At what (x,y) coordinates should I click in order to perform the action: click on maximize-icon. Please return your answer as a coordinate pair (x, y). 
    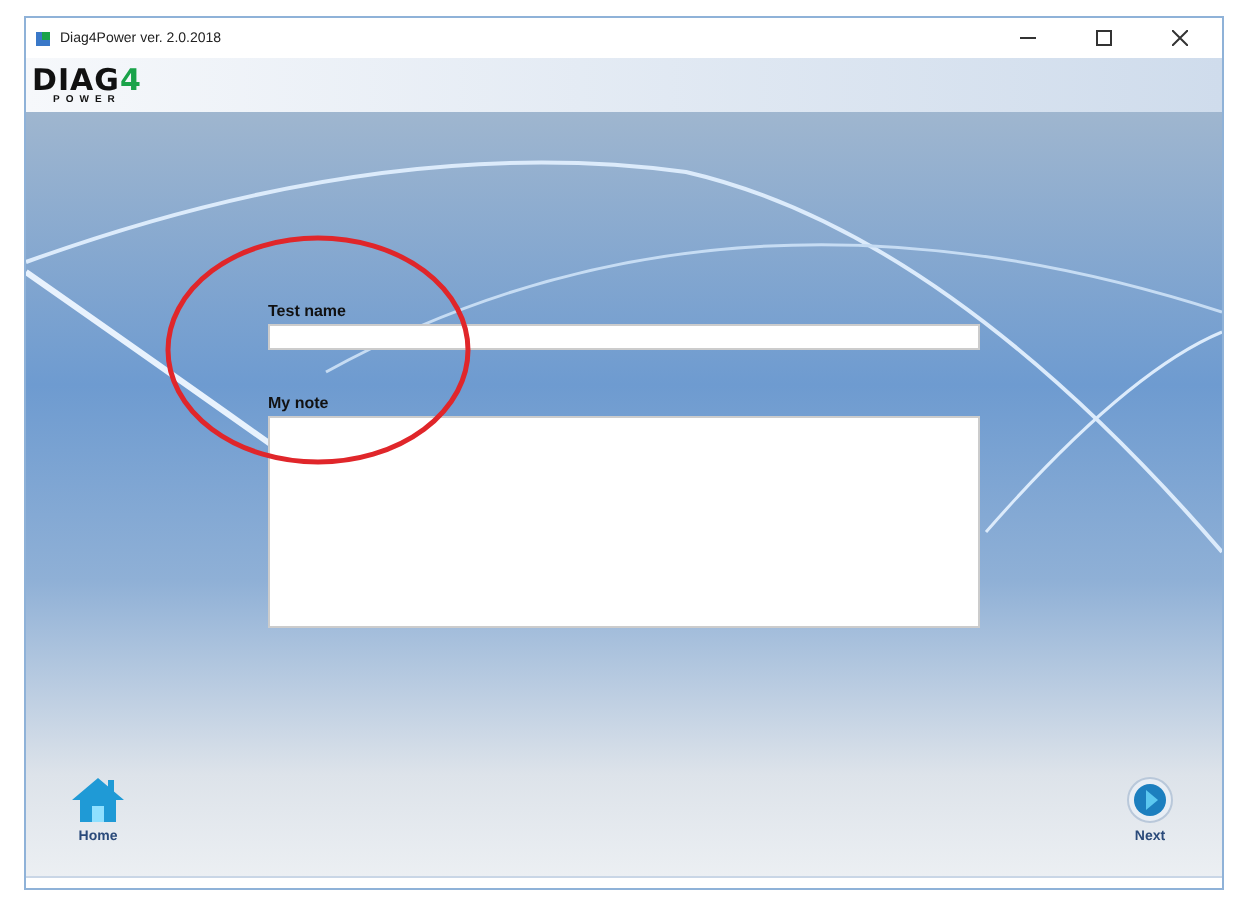
    Looking at the image, I should click on (1104, 38).